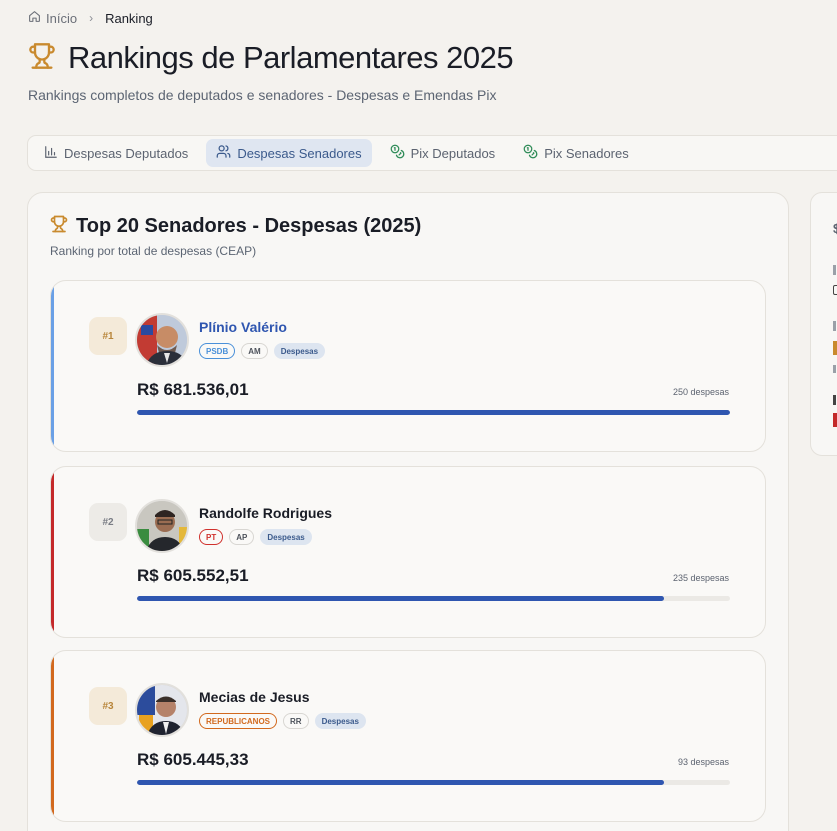 This screenshot has width=837, height=831. I want to click on party-tag: PSDB, so click(217, 351).